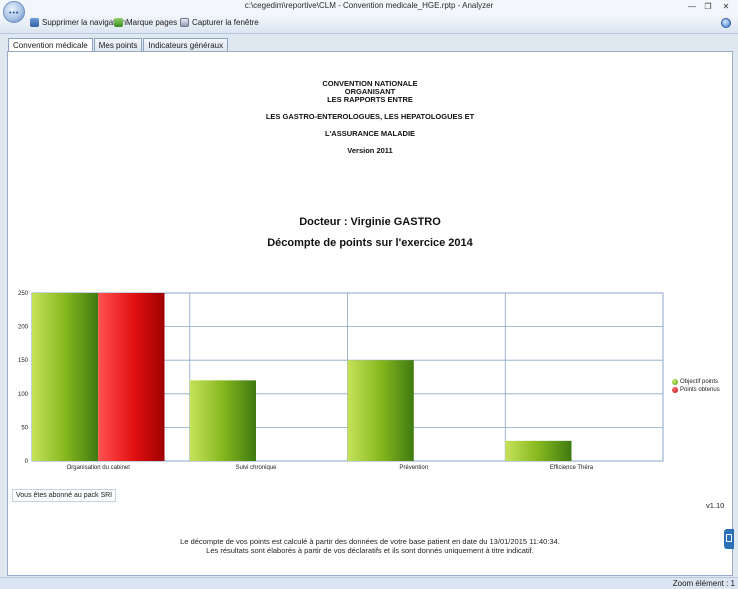  What do you see at coordinates (726, 6) in the screenshot?
I see `close-button: ✕` at bounding box center [726, 6].